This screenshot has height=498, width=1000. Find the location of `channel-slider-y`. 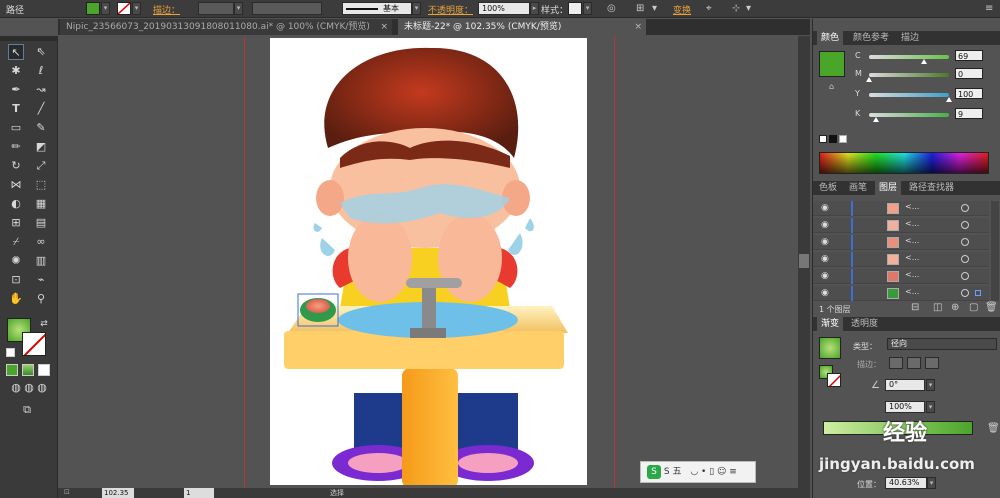

channel-slider-y is located at coordinates (910, 97).